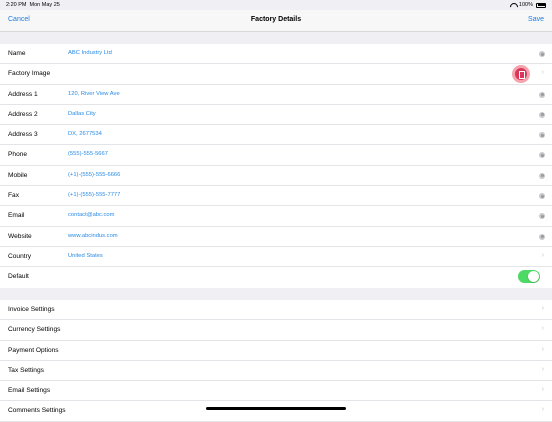 The height and width of the screenshot is (422, 552). I want to click on status-time-date: 2:20 PM Mon May 25, so click(33, 5).